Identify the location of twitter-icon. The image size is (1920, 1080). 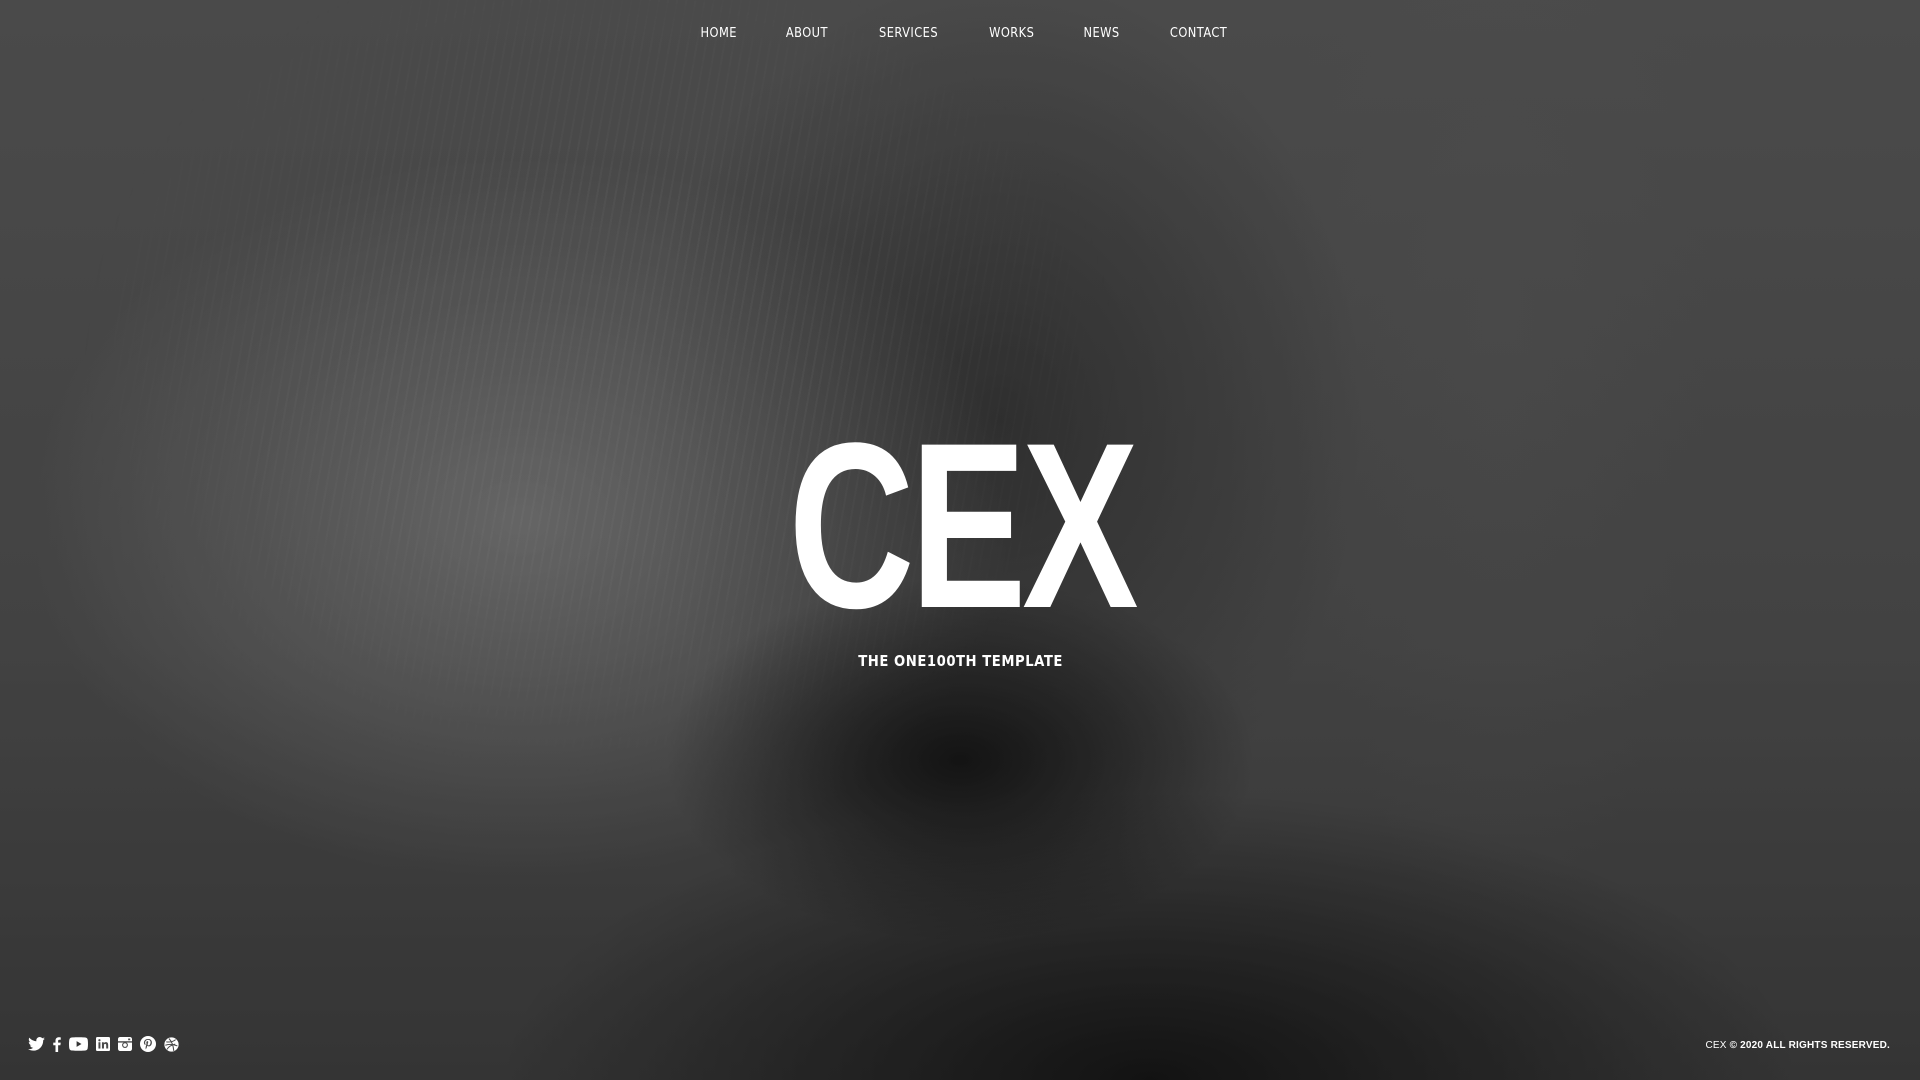
(36, 1044).